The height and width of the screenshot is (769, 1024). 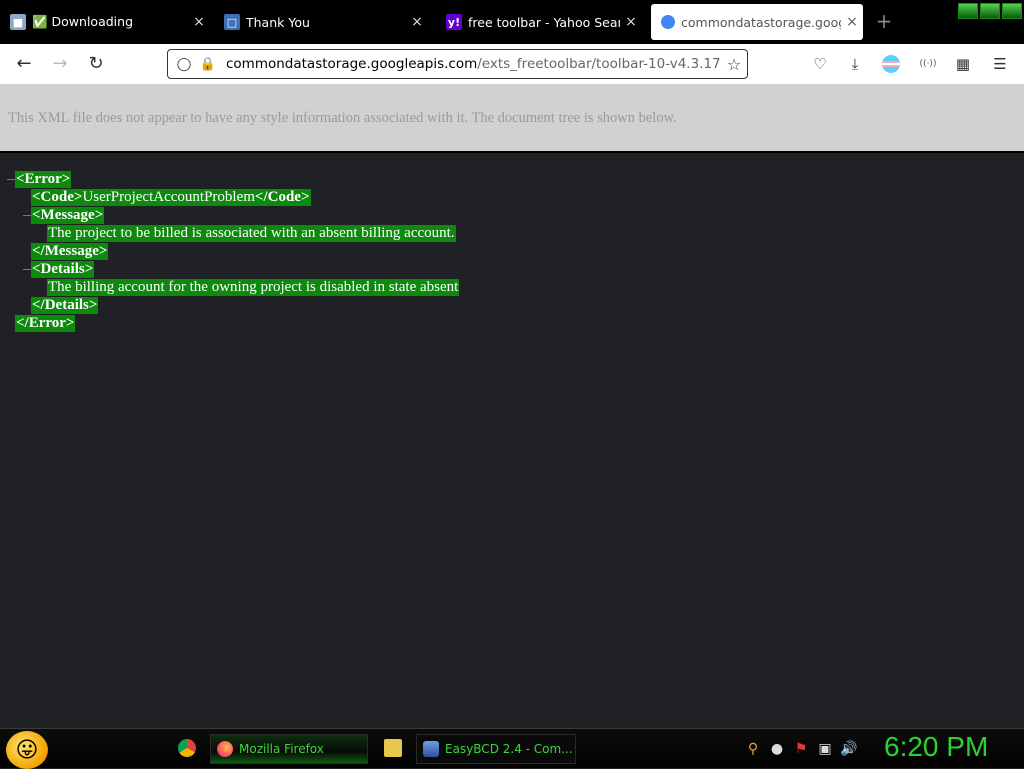 What do you see at coordinates (801, 749) in the screenshot?
I see `action-center-flag-icon: ⚑` at bounding box center [801, 749].